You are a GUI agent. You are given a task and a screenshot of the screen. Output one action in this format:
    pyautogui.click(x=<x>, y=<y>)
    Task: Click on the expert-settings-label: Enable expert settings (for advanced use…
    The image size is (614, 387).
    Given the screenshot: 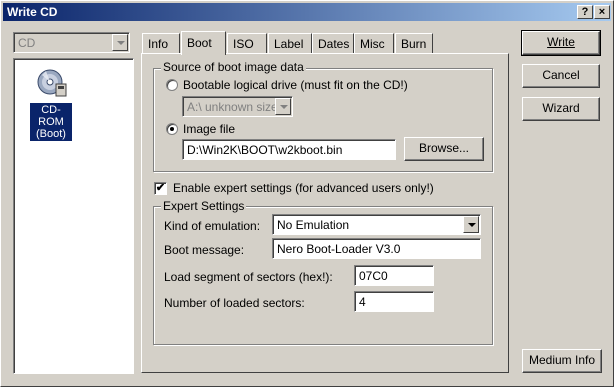 What is the action you would take?
    pyautogui.click(x=303, y=188)
    